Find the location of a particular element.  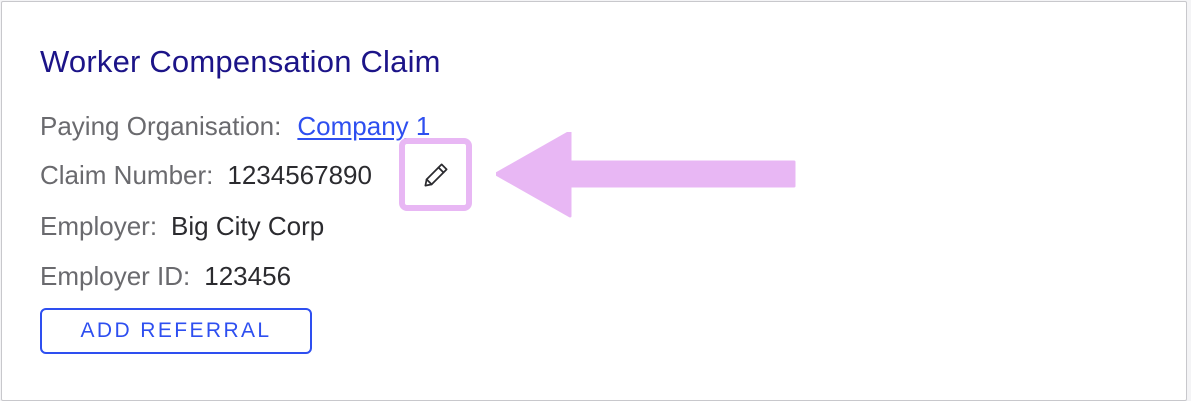

paying-organisation-label: Paying Organisation: is located at coordinates (161, 125).